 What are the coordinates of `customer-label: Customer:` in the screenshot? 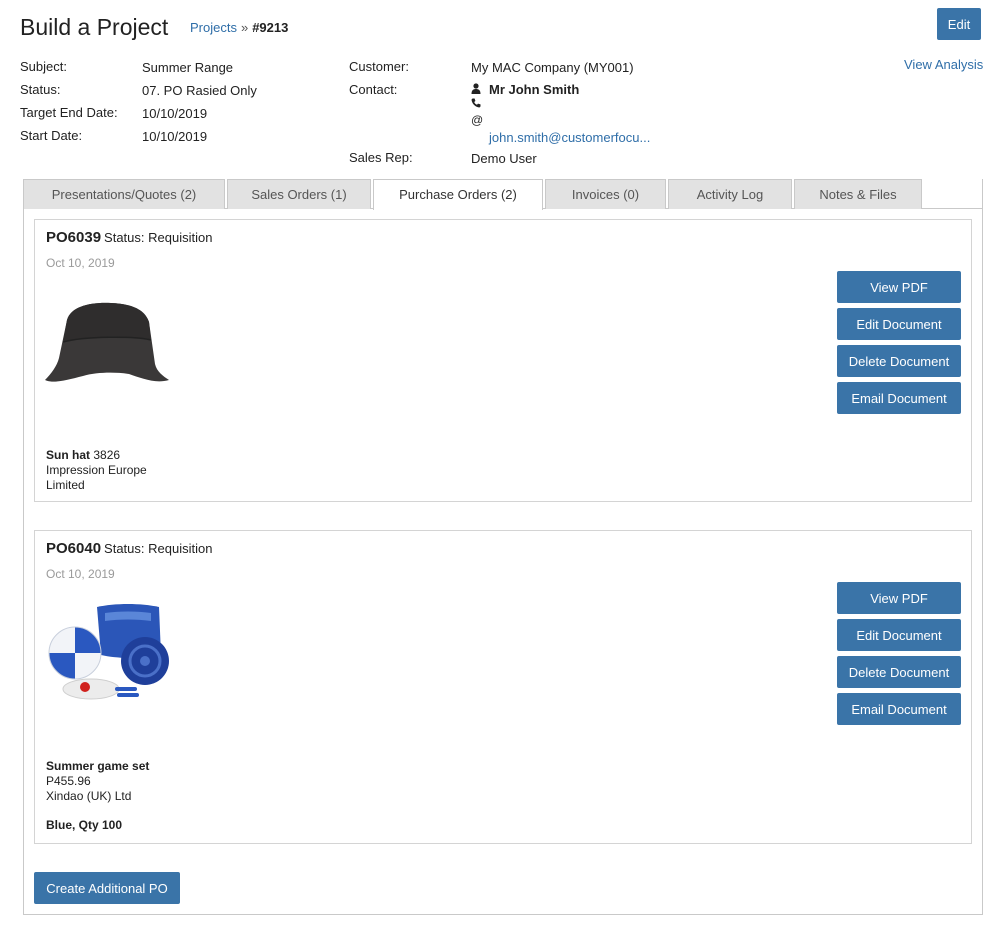 It's located at (379, 66).